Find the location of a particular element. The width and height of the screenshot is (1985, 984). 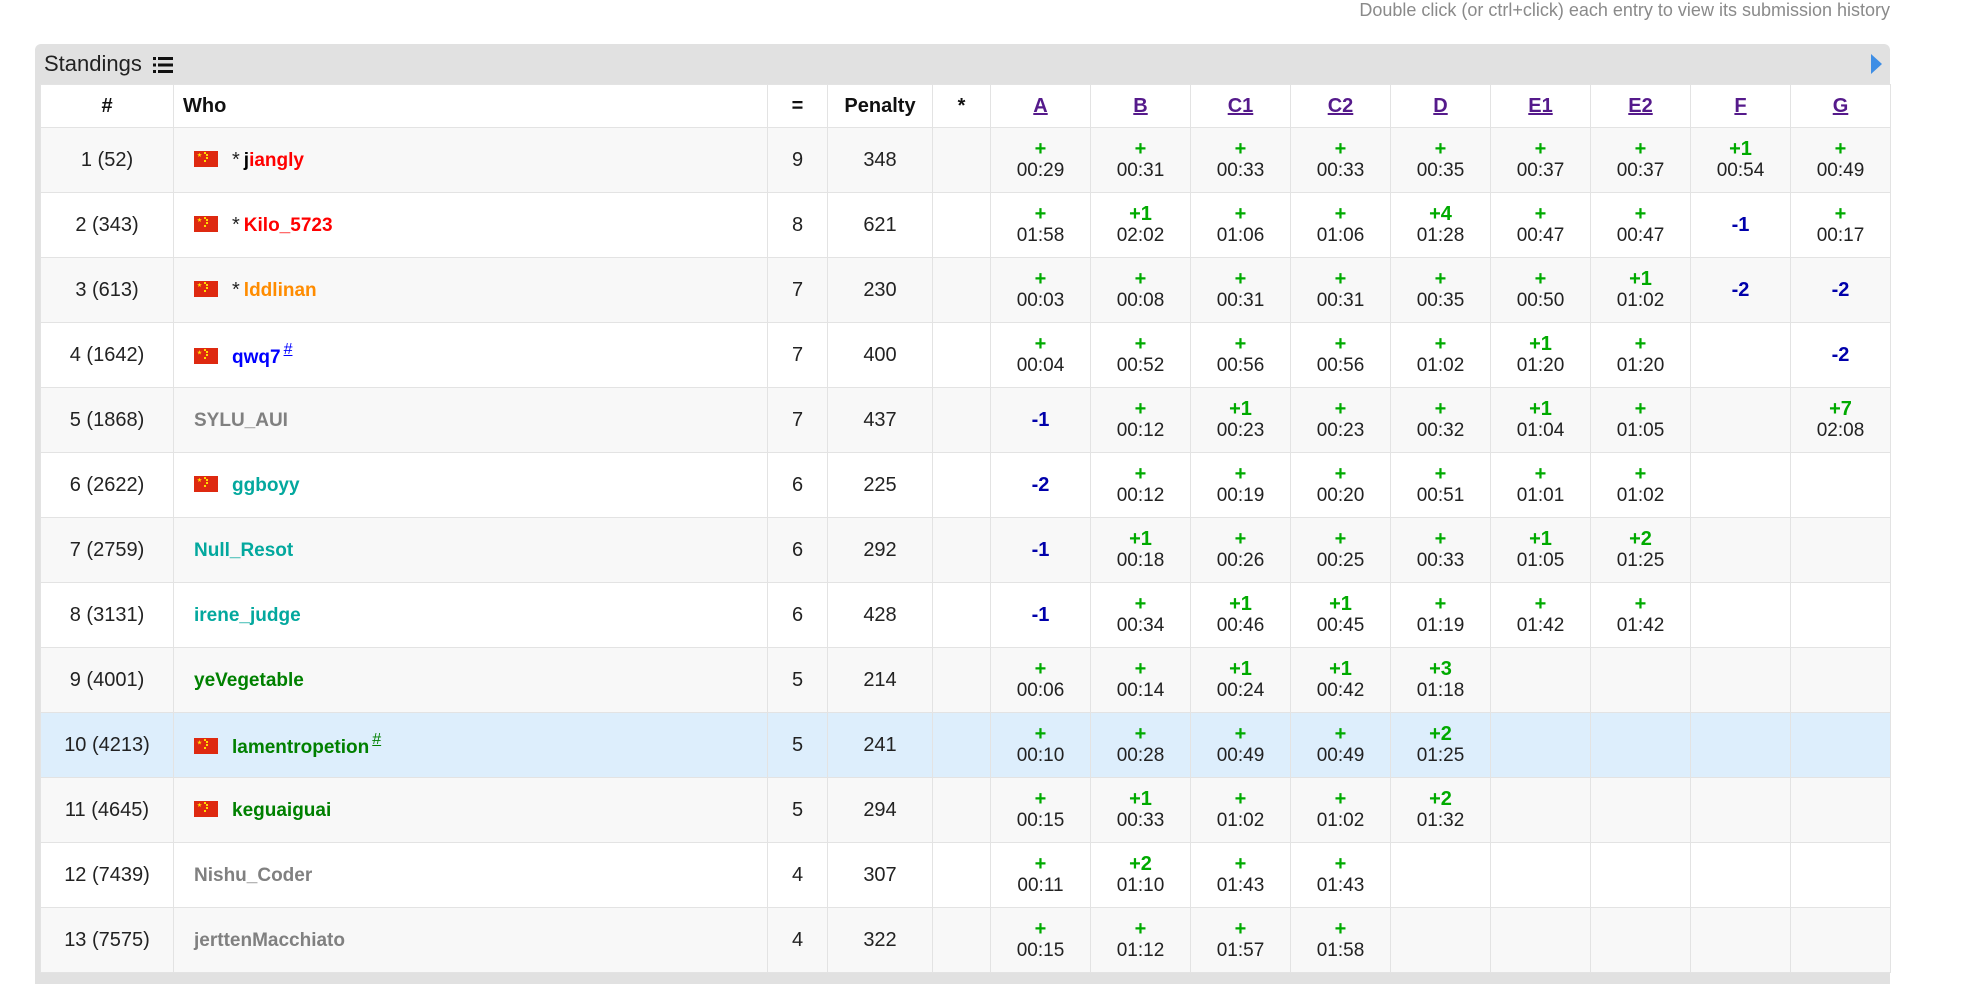

problem-a-link: A is located at coordinates (1040, 106).